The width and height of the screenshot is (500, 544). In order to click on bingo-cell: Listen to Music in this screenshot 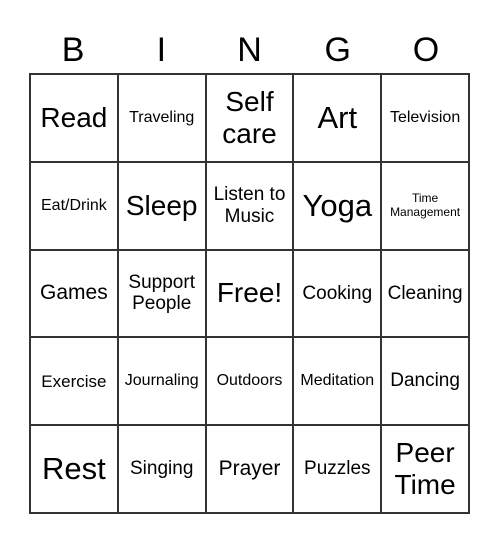, I will do `click(249, 205)`.